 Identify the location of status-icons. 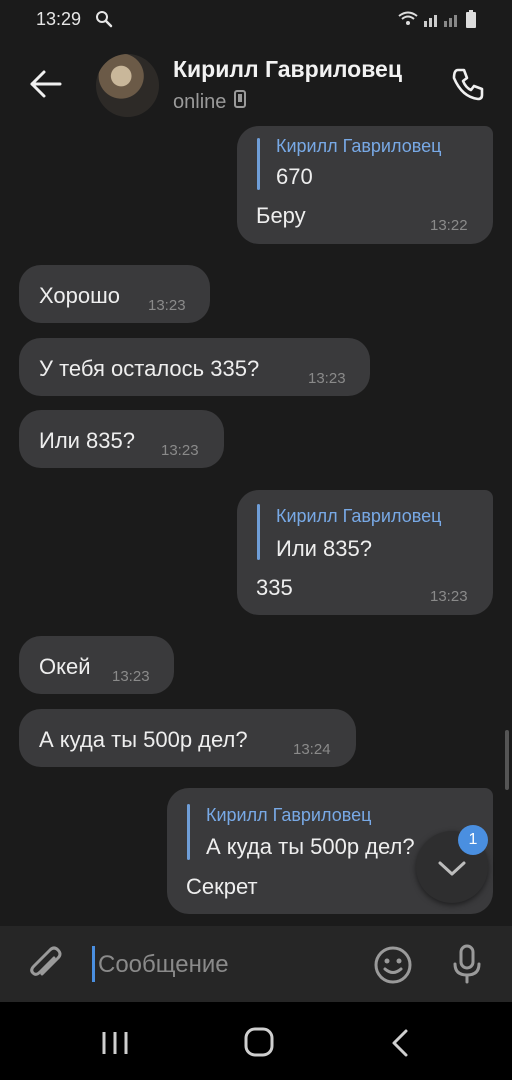
(437, 21).